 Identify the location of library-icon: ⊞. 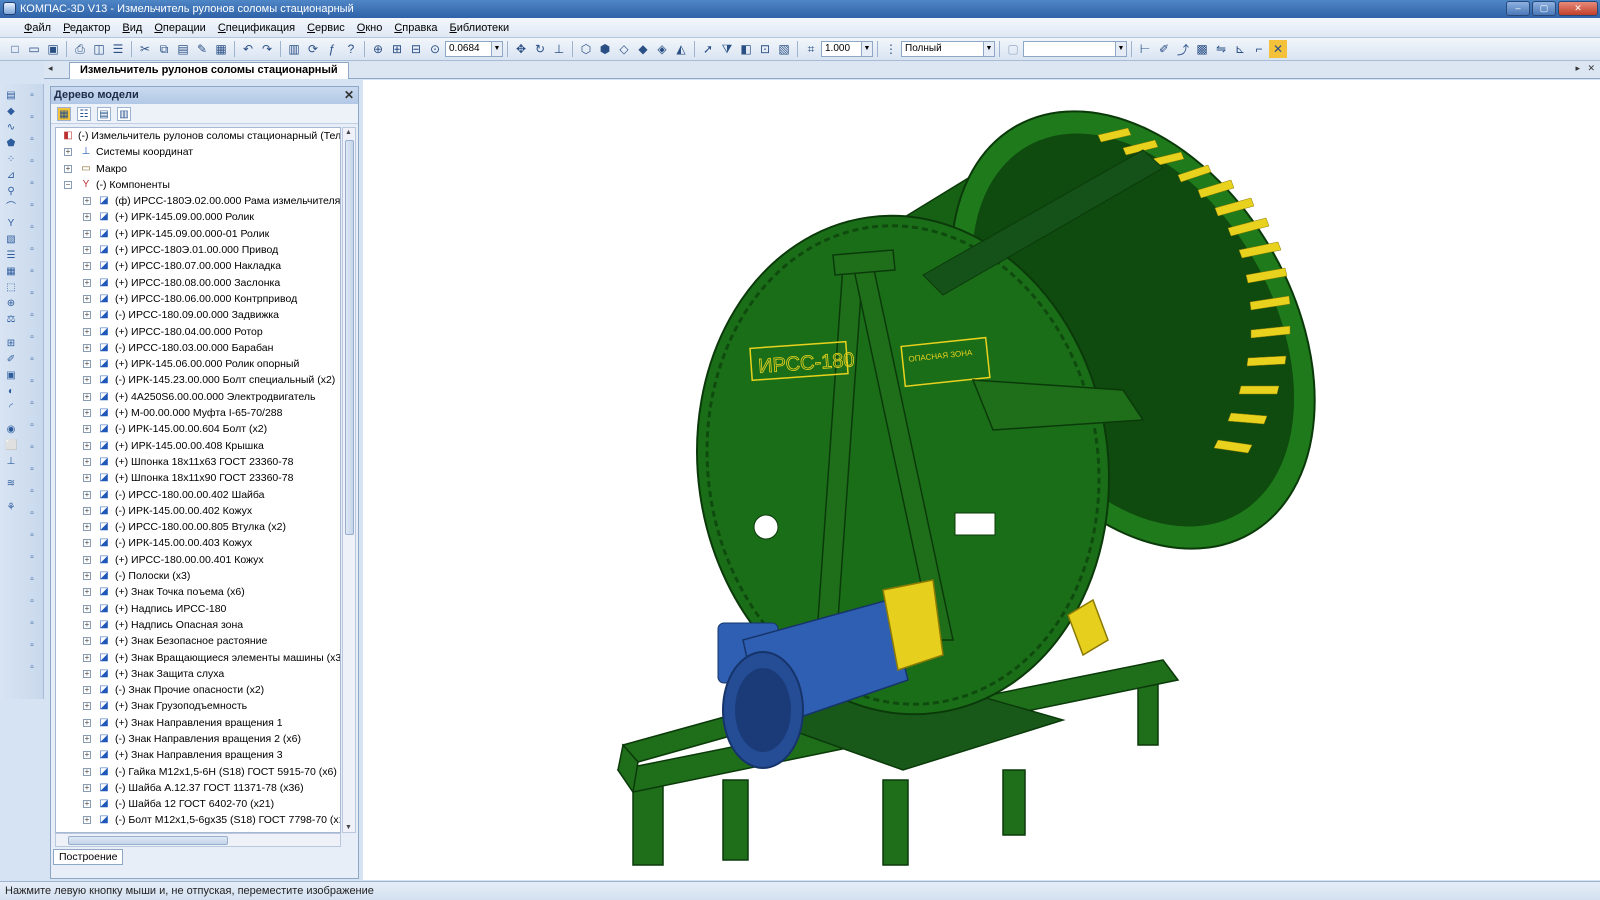
(11, 344).